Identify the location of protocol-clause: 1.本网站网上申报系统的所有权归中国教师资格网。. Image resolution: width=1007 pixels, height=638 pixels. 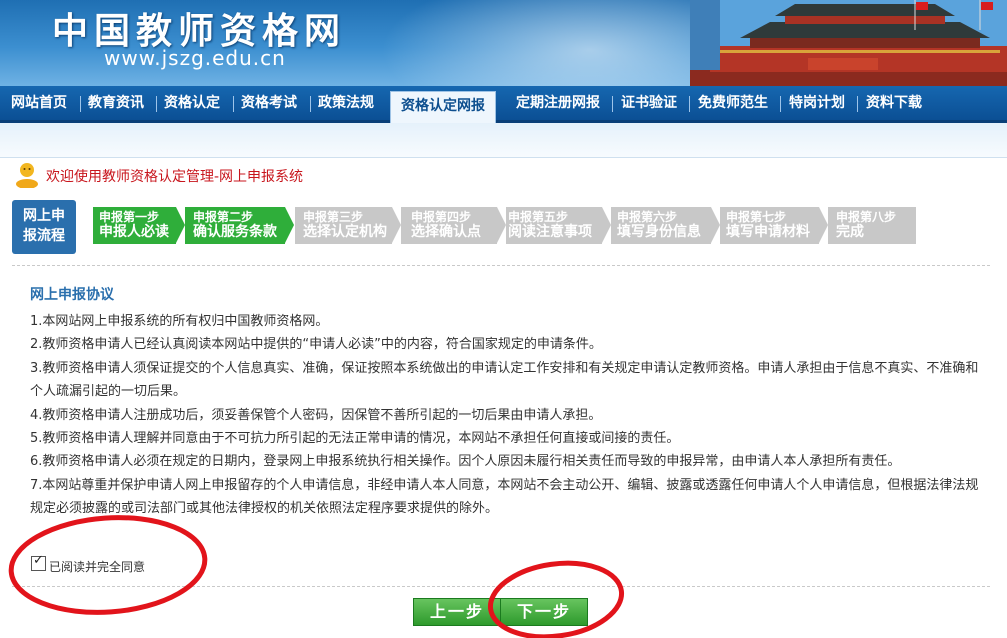
(179, 321).